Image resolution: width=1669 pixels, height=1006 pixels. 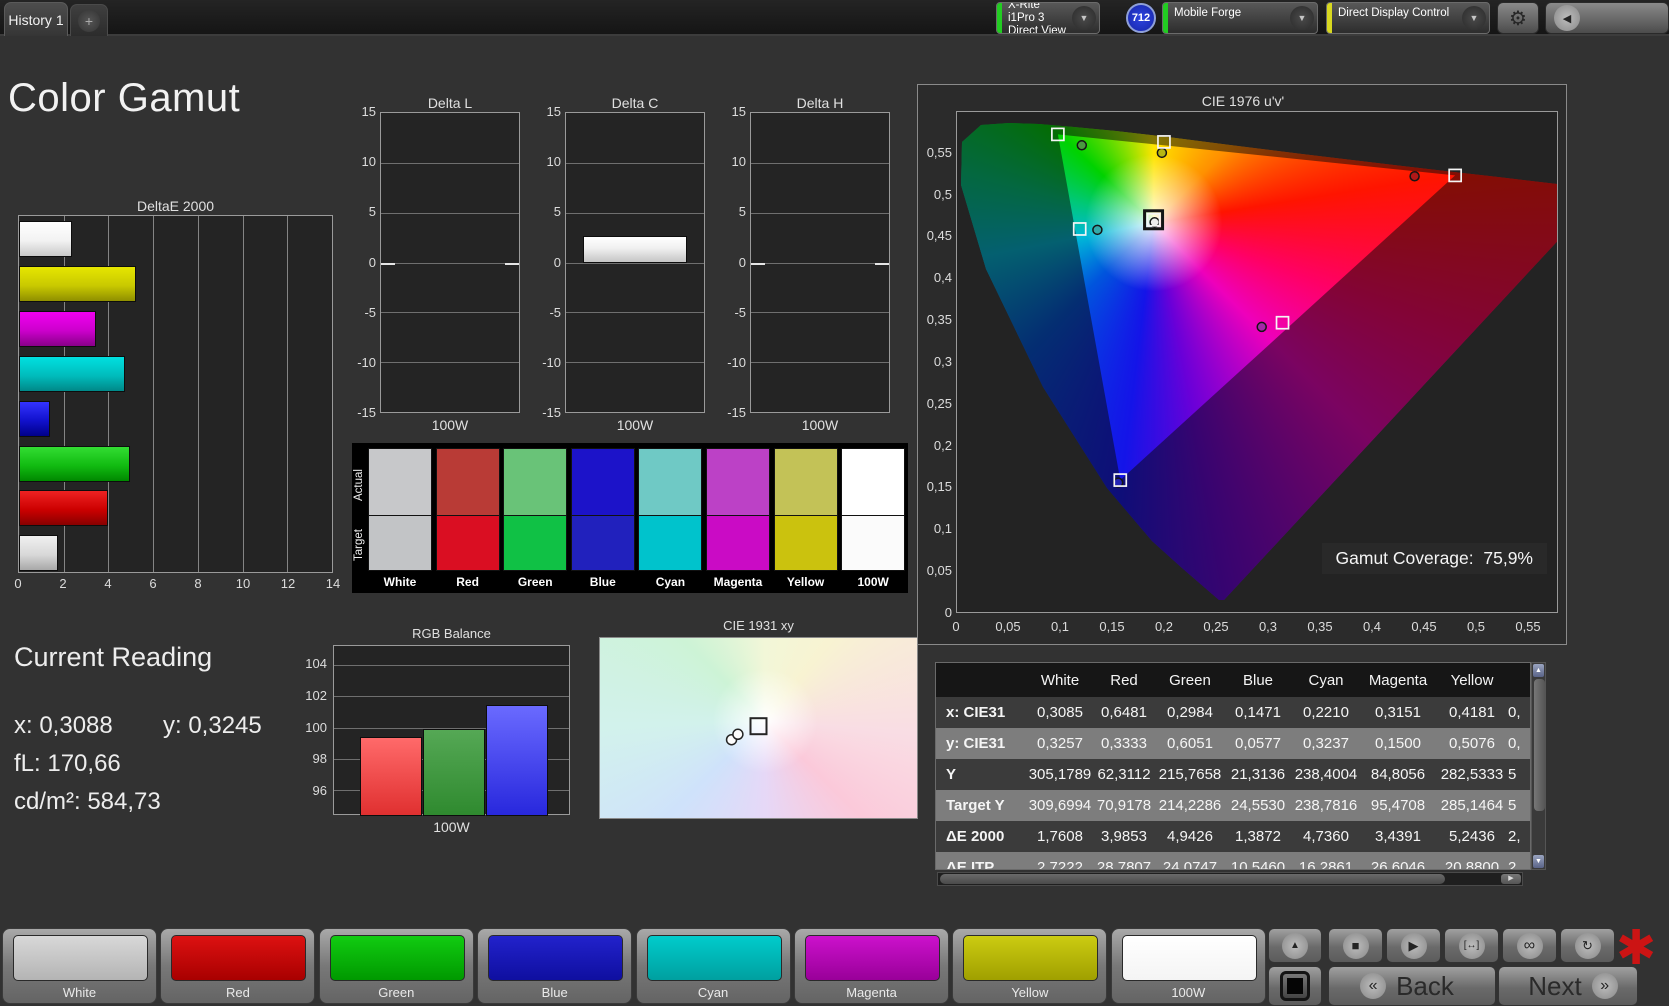 I want to click on play-icon: ▶, so click(x=1413, y=945).